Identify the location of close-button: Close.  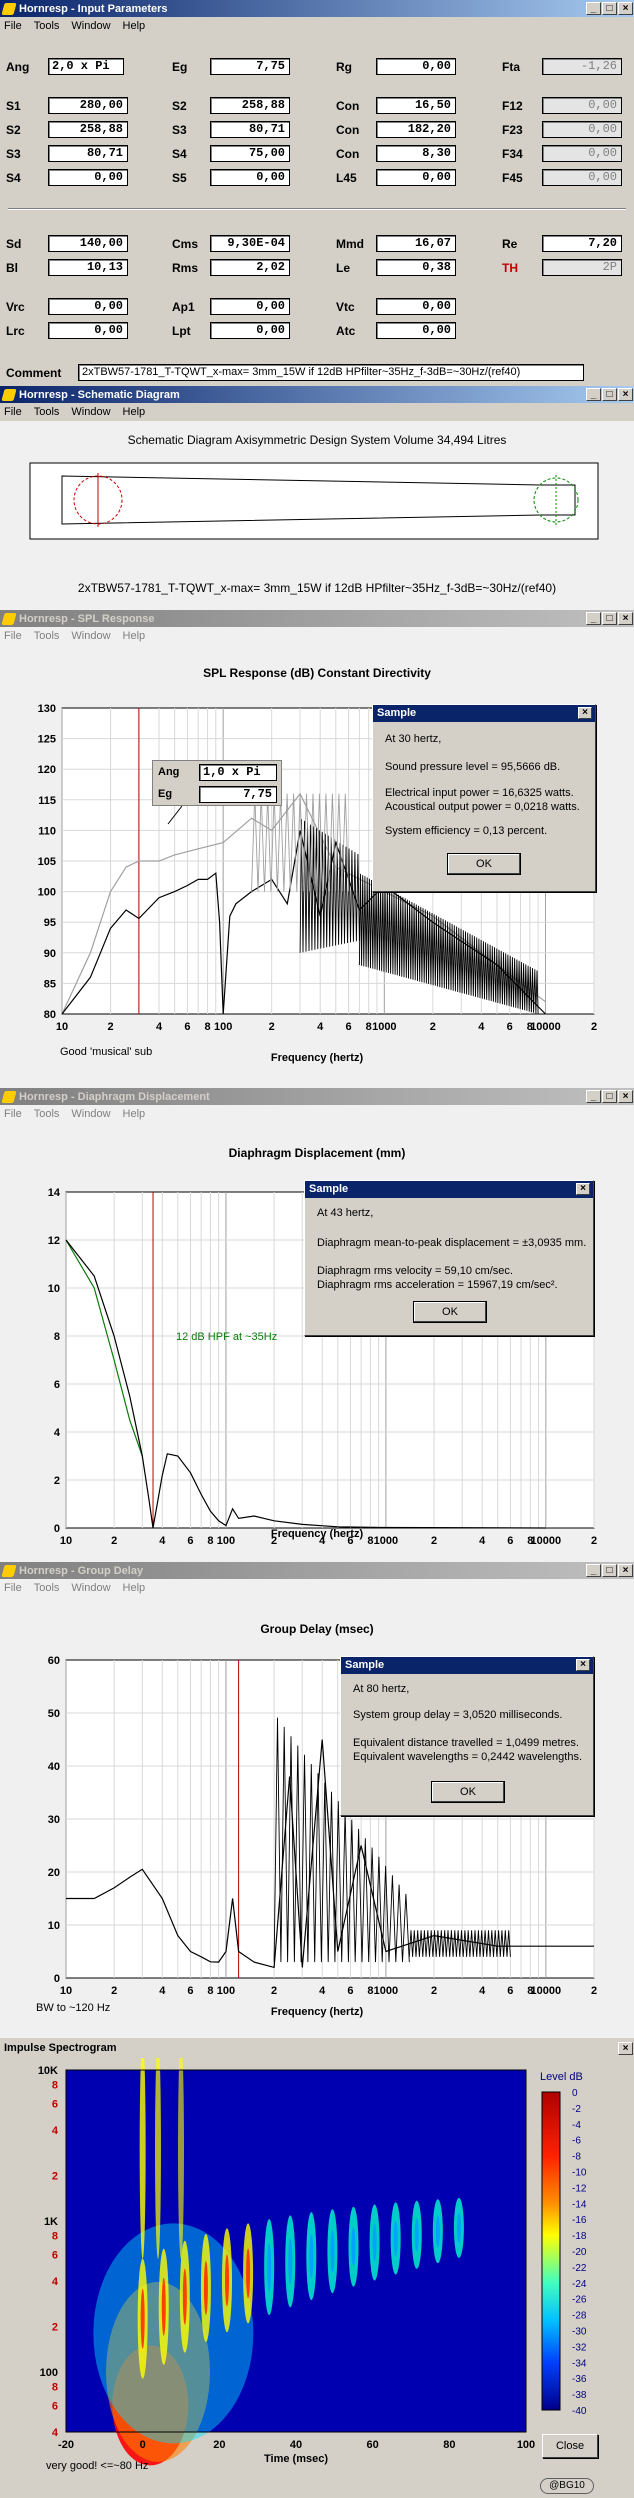
(570, 2446).